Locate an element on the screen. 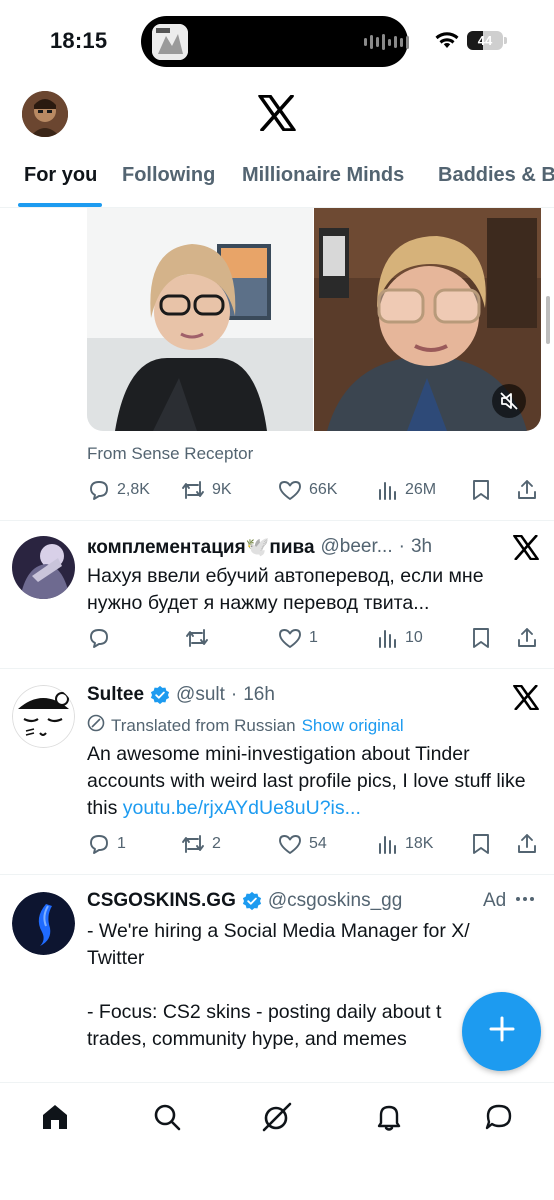 Image resolution: width=554 pixels, height=1200 pixels. handle: @csgoskins_gg is located at coordinates (335, 901).